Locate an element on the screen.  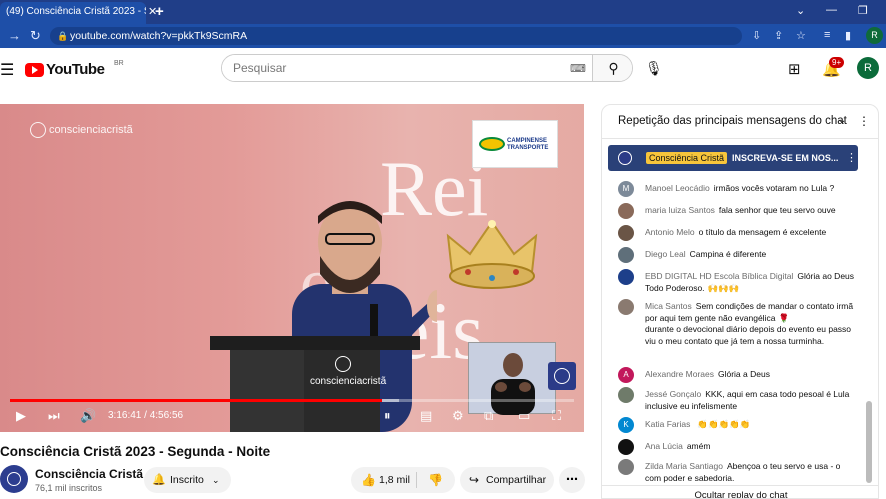
thumbs-down-icon: 👎 is located at coordinates (435, 480).